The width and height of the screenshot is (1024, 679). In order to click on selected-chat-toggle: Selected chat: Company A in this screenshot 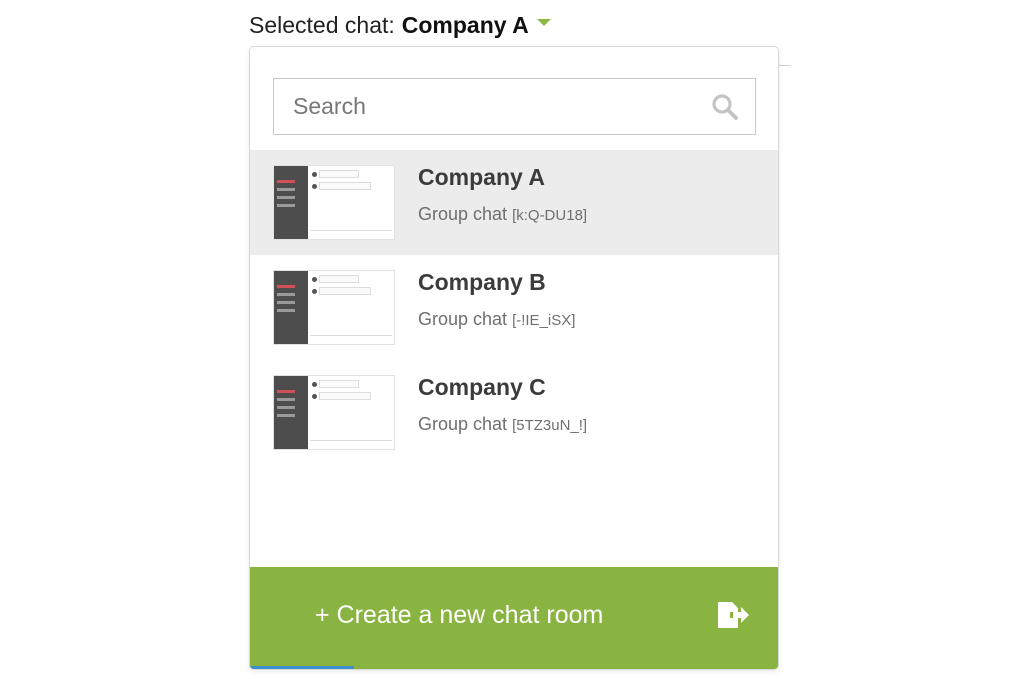, I will do `click(400, 25)`.